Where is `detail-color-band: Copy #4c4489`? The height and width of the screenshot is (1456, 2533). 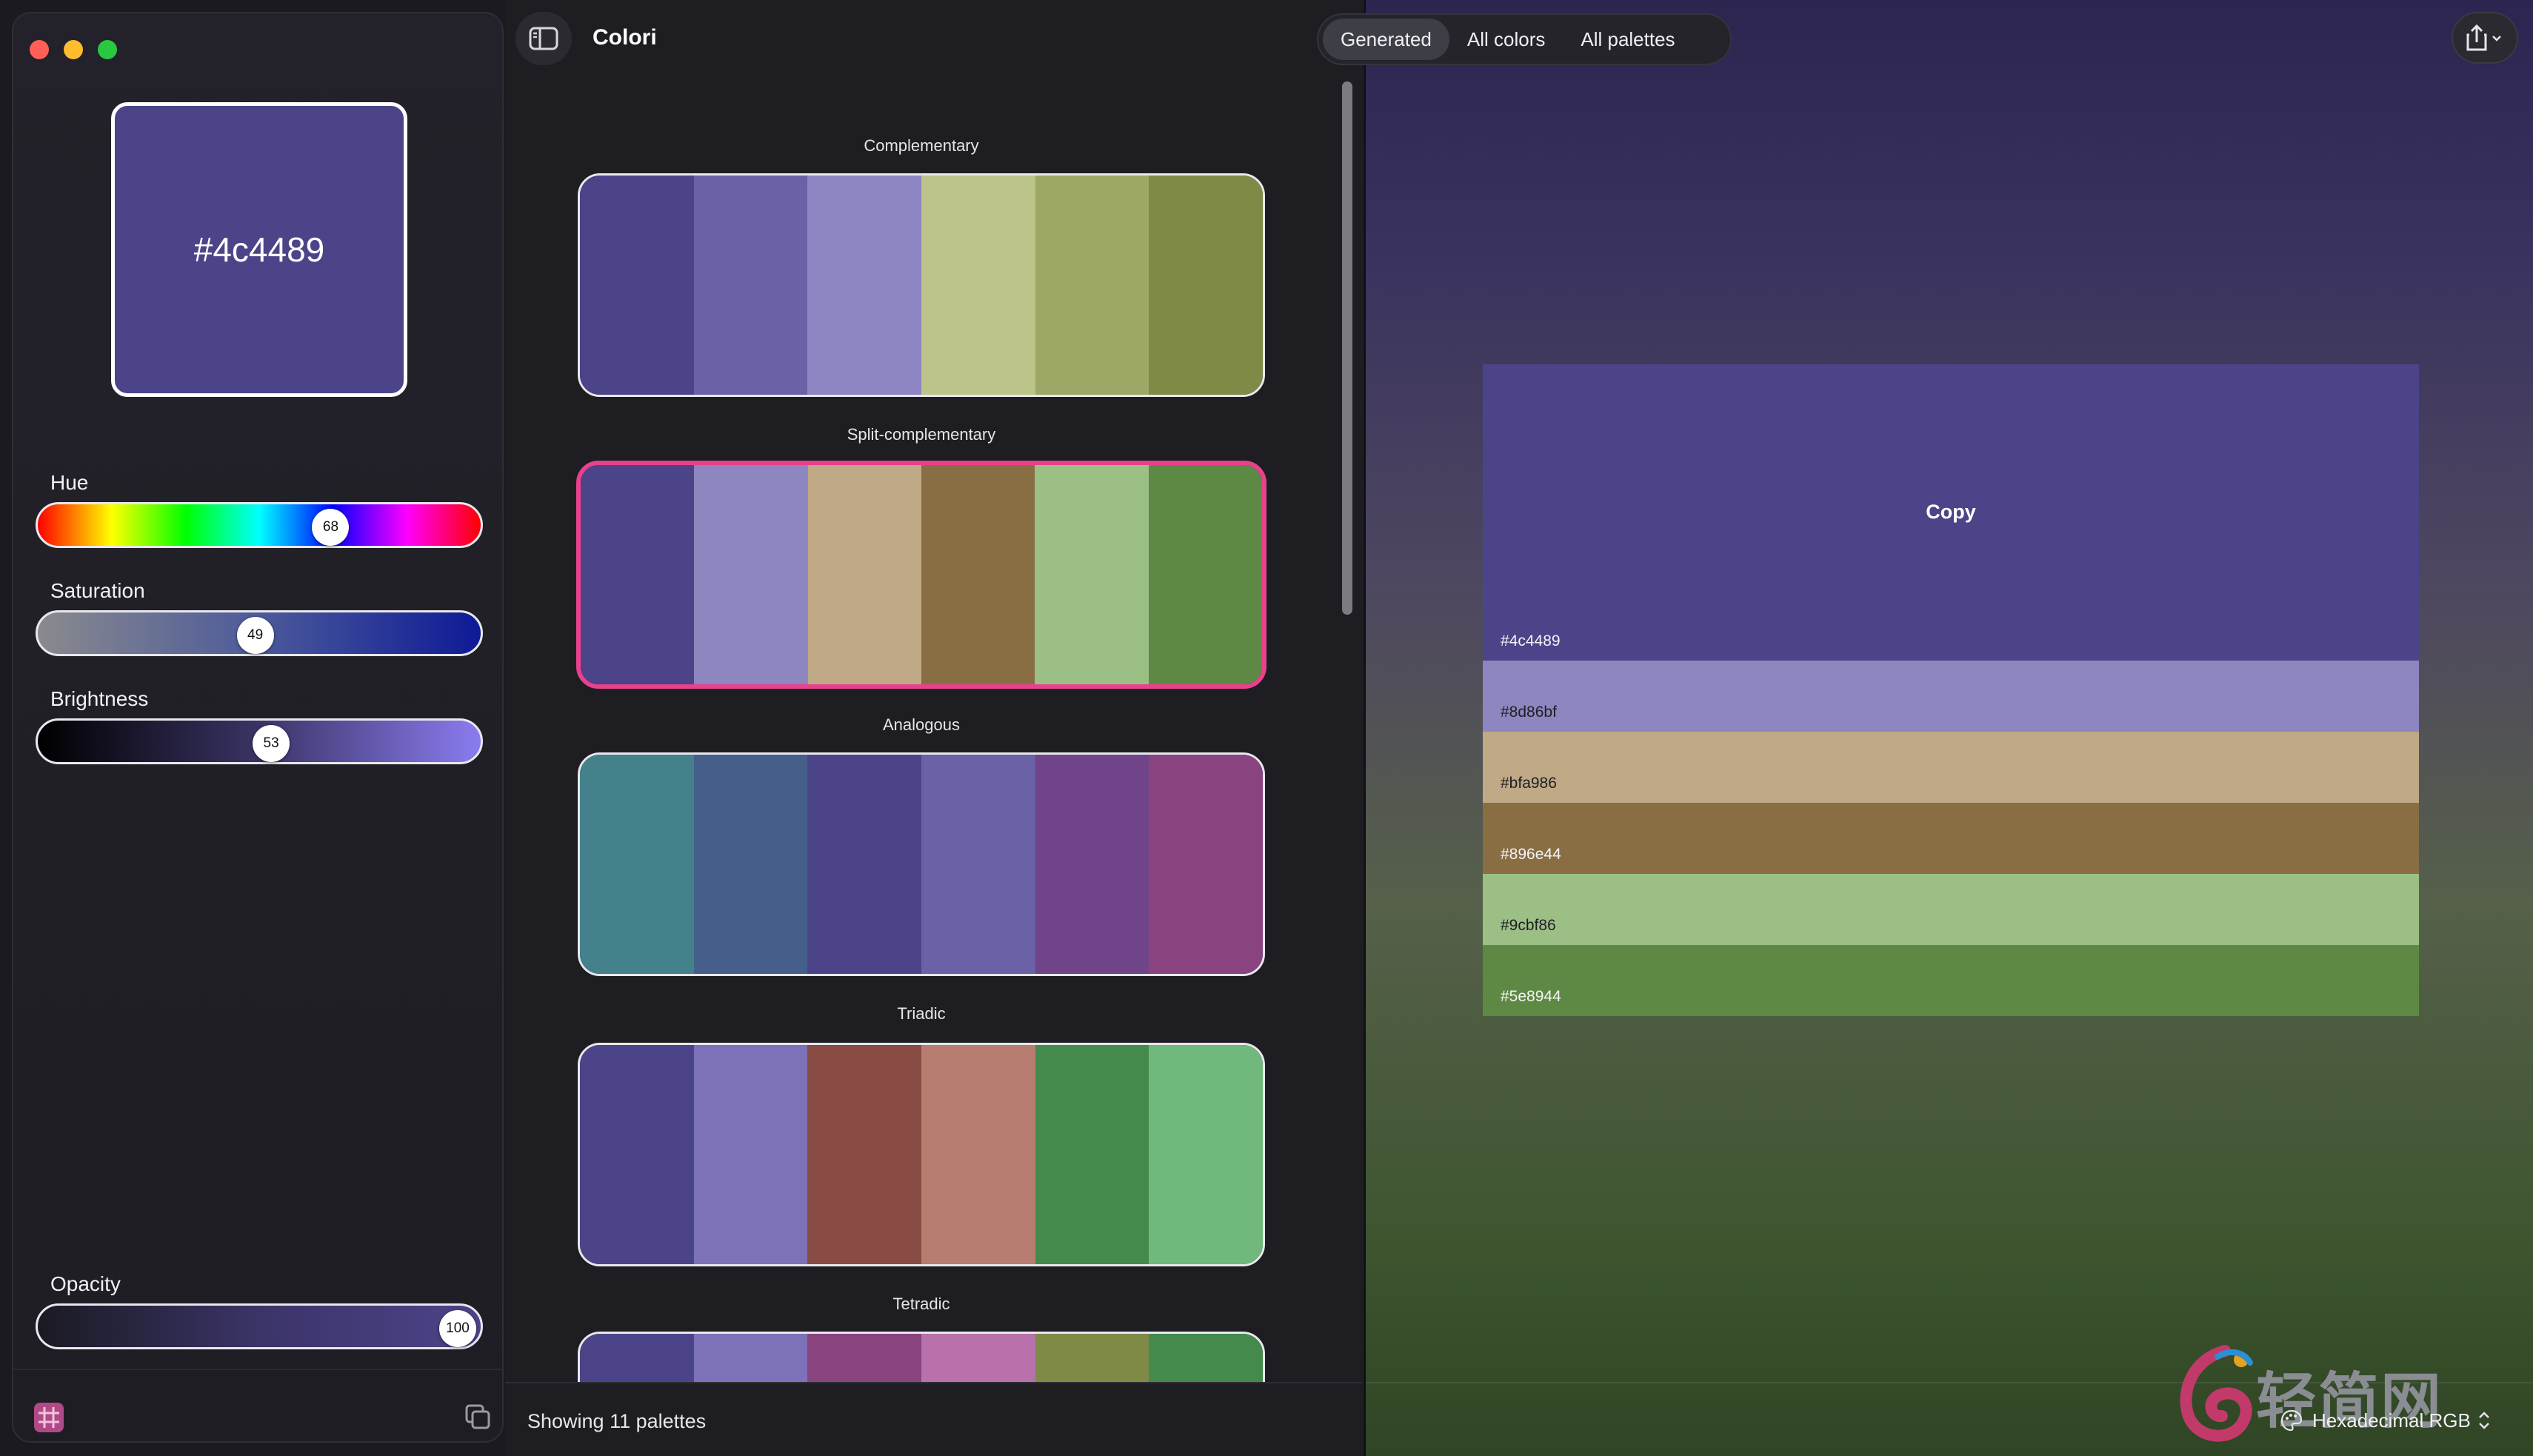 detail-color-band: Copy #4c4489 is located at coordinates (1951, 512).